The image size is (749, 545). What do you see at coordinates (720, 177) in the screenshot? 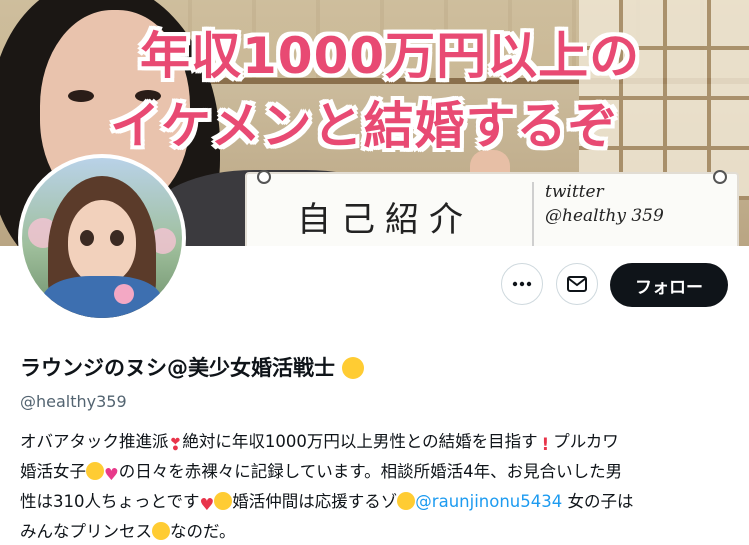
I see `board-handle-right` at bounding box center [720, 177].